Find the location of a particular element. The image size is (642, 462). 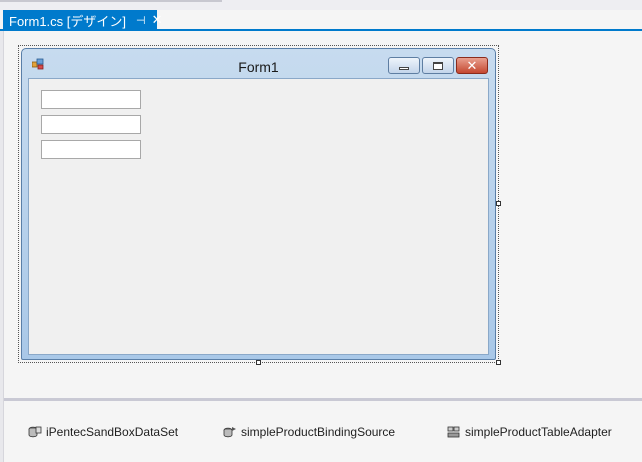

minimize-icon is located at coordinates (404, 68).